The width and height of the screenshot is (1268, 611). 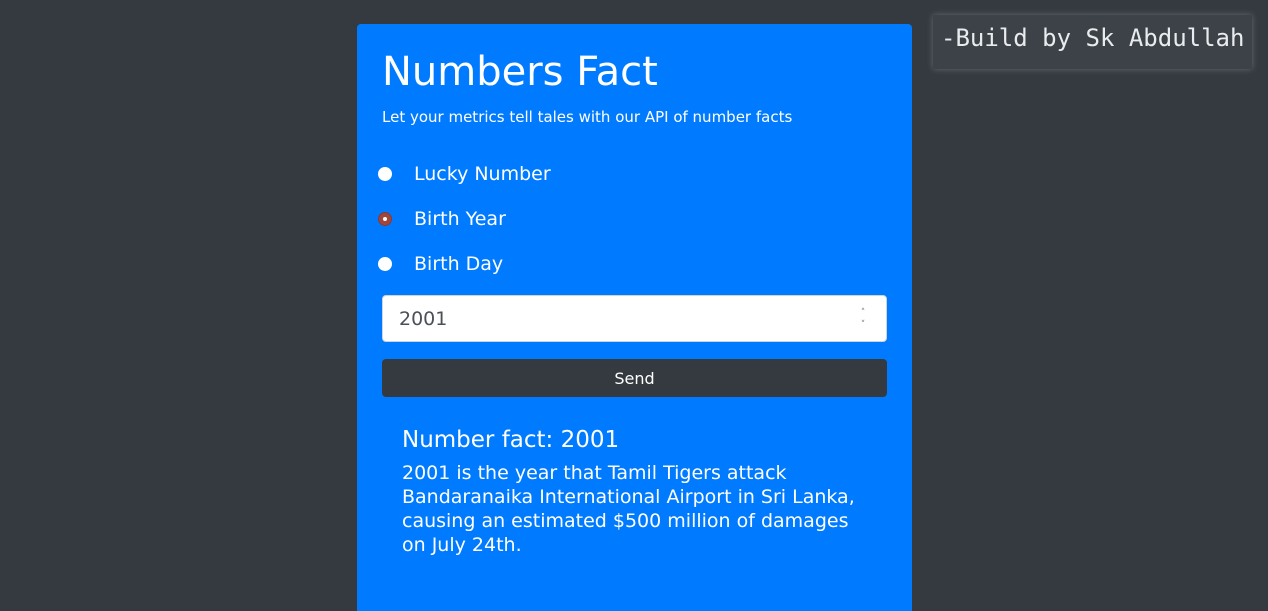 I want to click on birth-day-label: Birth Day, so click(x=458, y=264).